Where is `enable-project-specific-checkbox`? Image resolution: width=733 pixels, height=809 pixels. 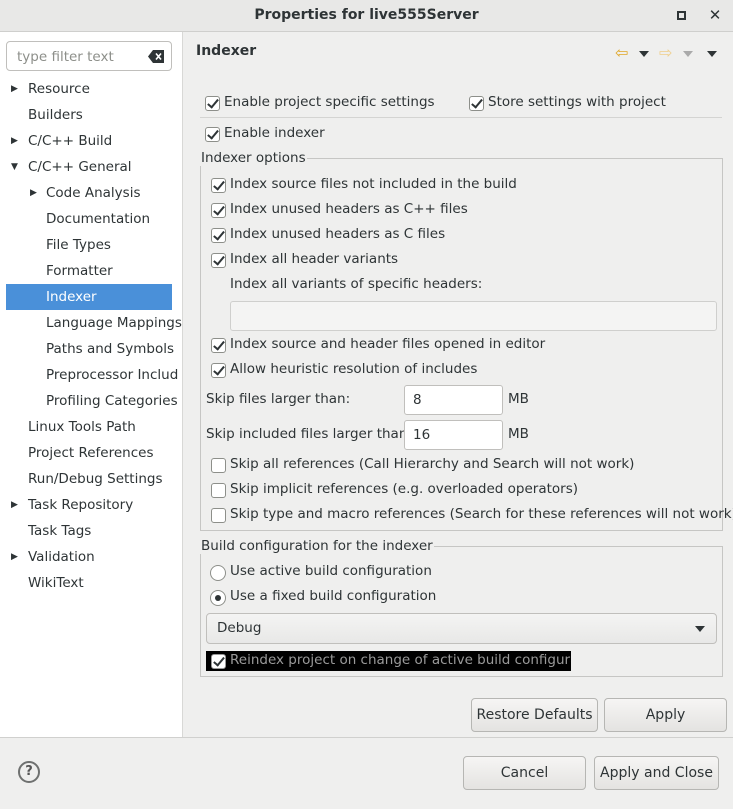
enable-project-specific-checkbox is located at coordinates (212, 103).